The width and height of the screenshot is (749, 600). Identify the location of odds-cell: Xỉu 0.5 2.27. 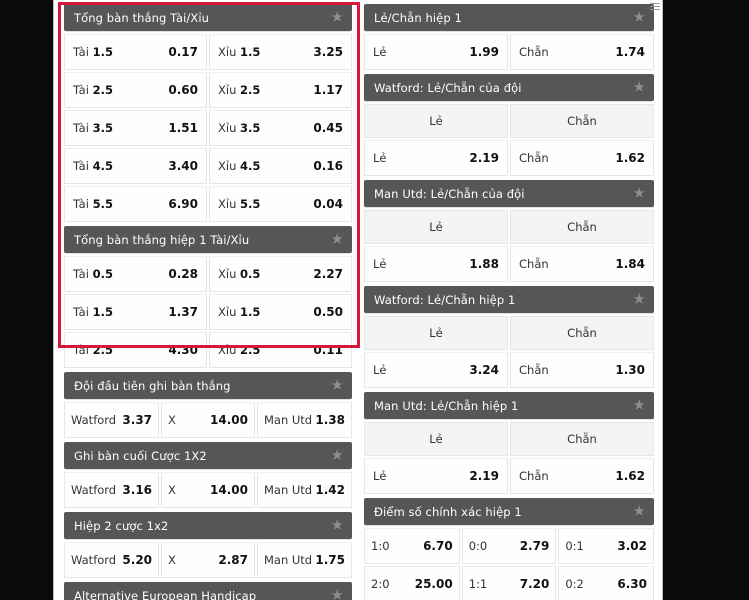
(280, 274).